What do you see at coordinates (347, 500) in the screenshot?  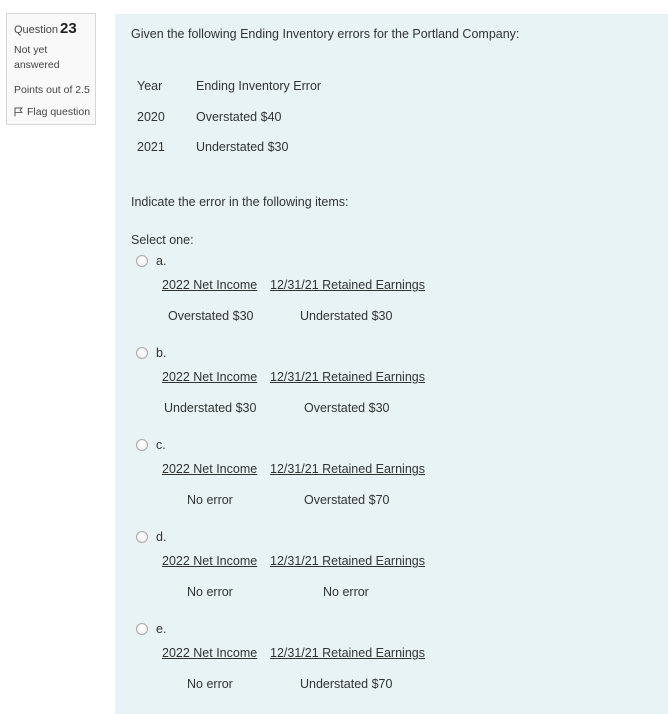 I see `option-value-retained-earnings: Overstated $70` at bounding box center [347, 500].